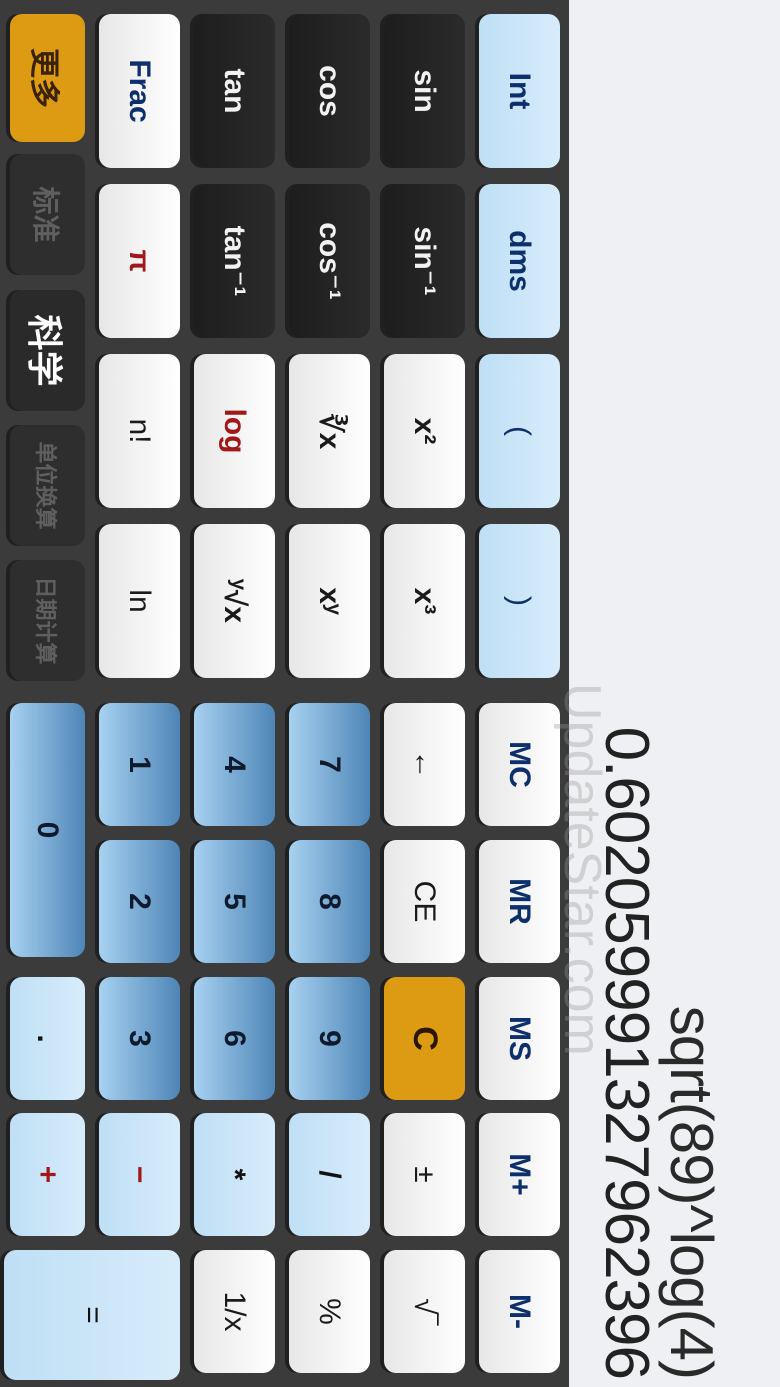  What do you see at coordinates (424, 901) in the screenshot?
I see `clear-entry-button: CE` at bounding box center [424, 901].